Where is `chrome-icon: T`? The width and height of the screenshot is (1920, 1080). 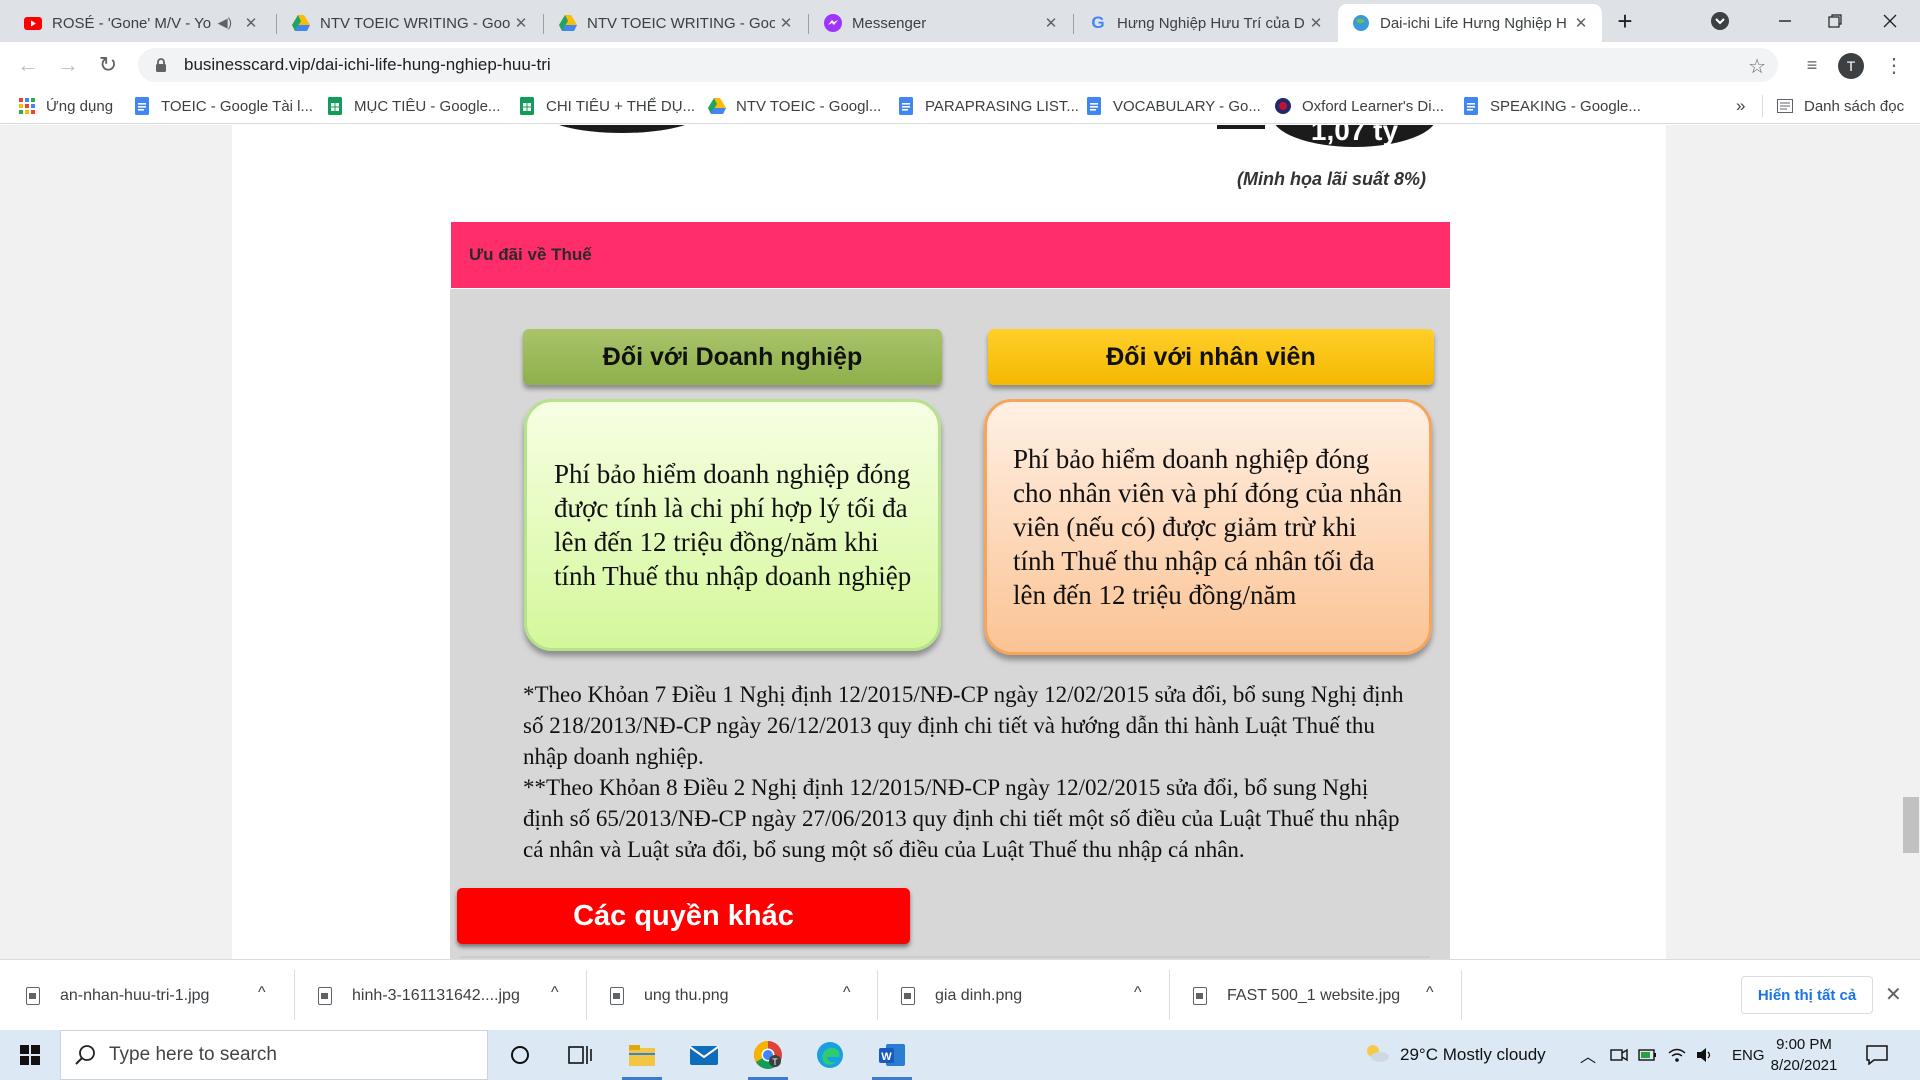
chrome-icon: T is located at coordinates (768, 1055).